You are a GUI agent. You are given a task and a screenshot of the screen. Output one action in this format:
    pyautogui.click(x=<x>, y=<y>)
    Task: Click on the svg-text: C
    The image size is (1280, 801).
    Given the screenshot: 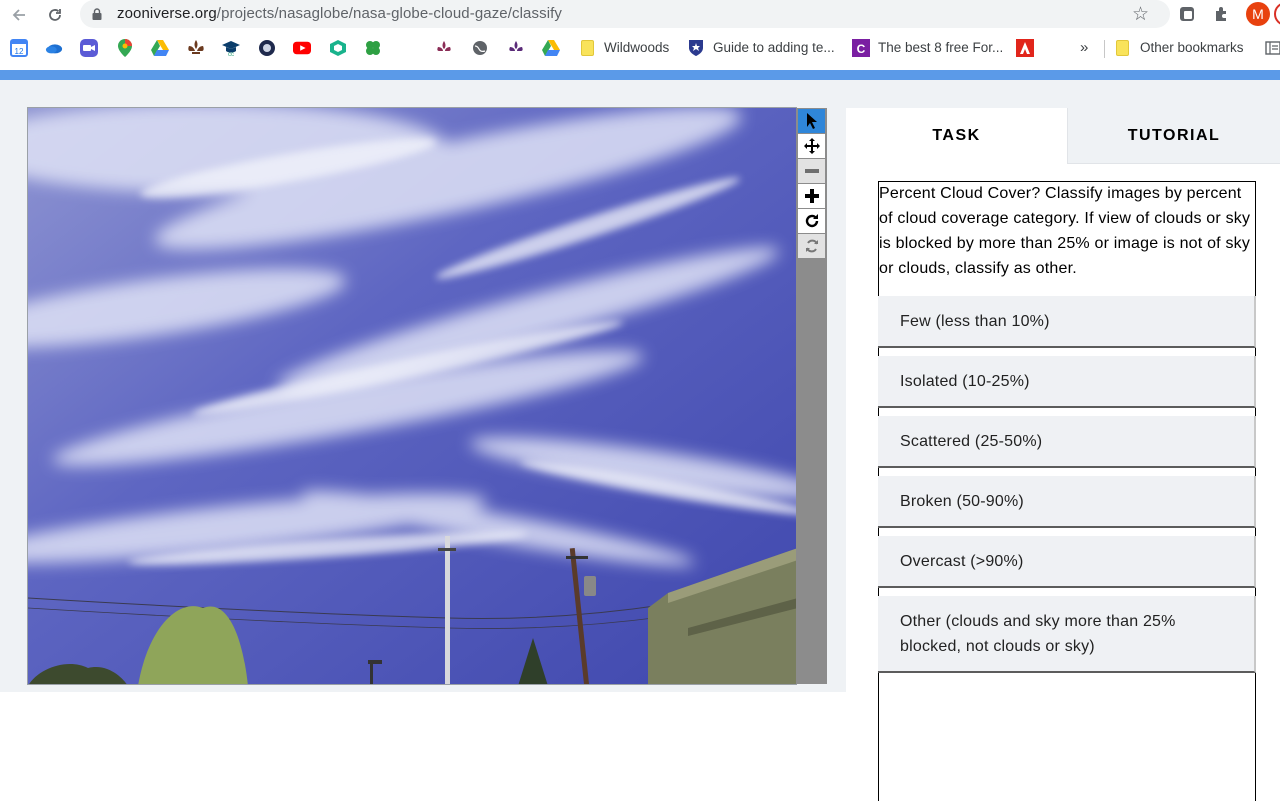 What is the action you would take?
    pyautogui.click(x=861, y=49)
    